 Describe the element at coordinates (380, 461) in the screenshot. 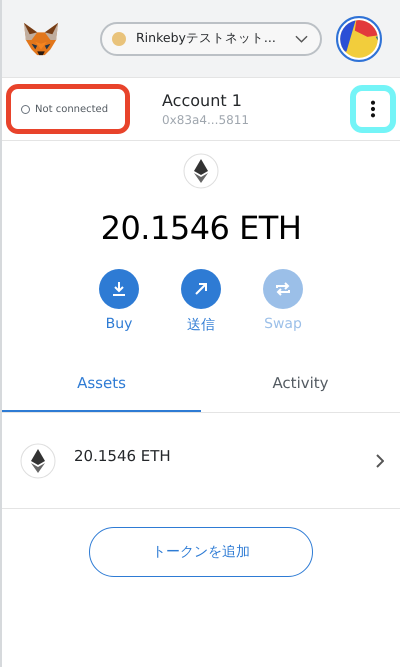

I see `chevron-right-icon` at that location.